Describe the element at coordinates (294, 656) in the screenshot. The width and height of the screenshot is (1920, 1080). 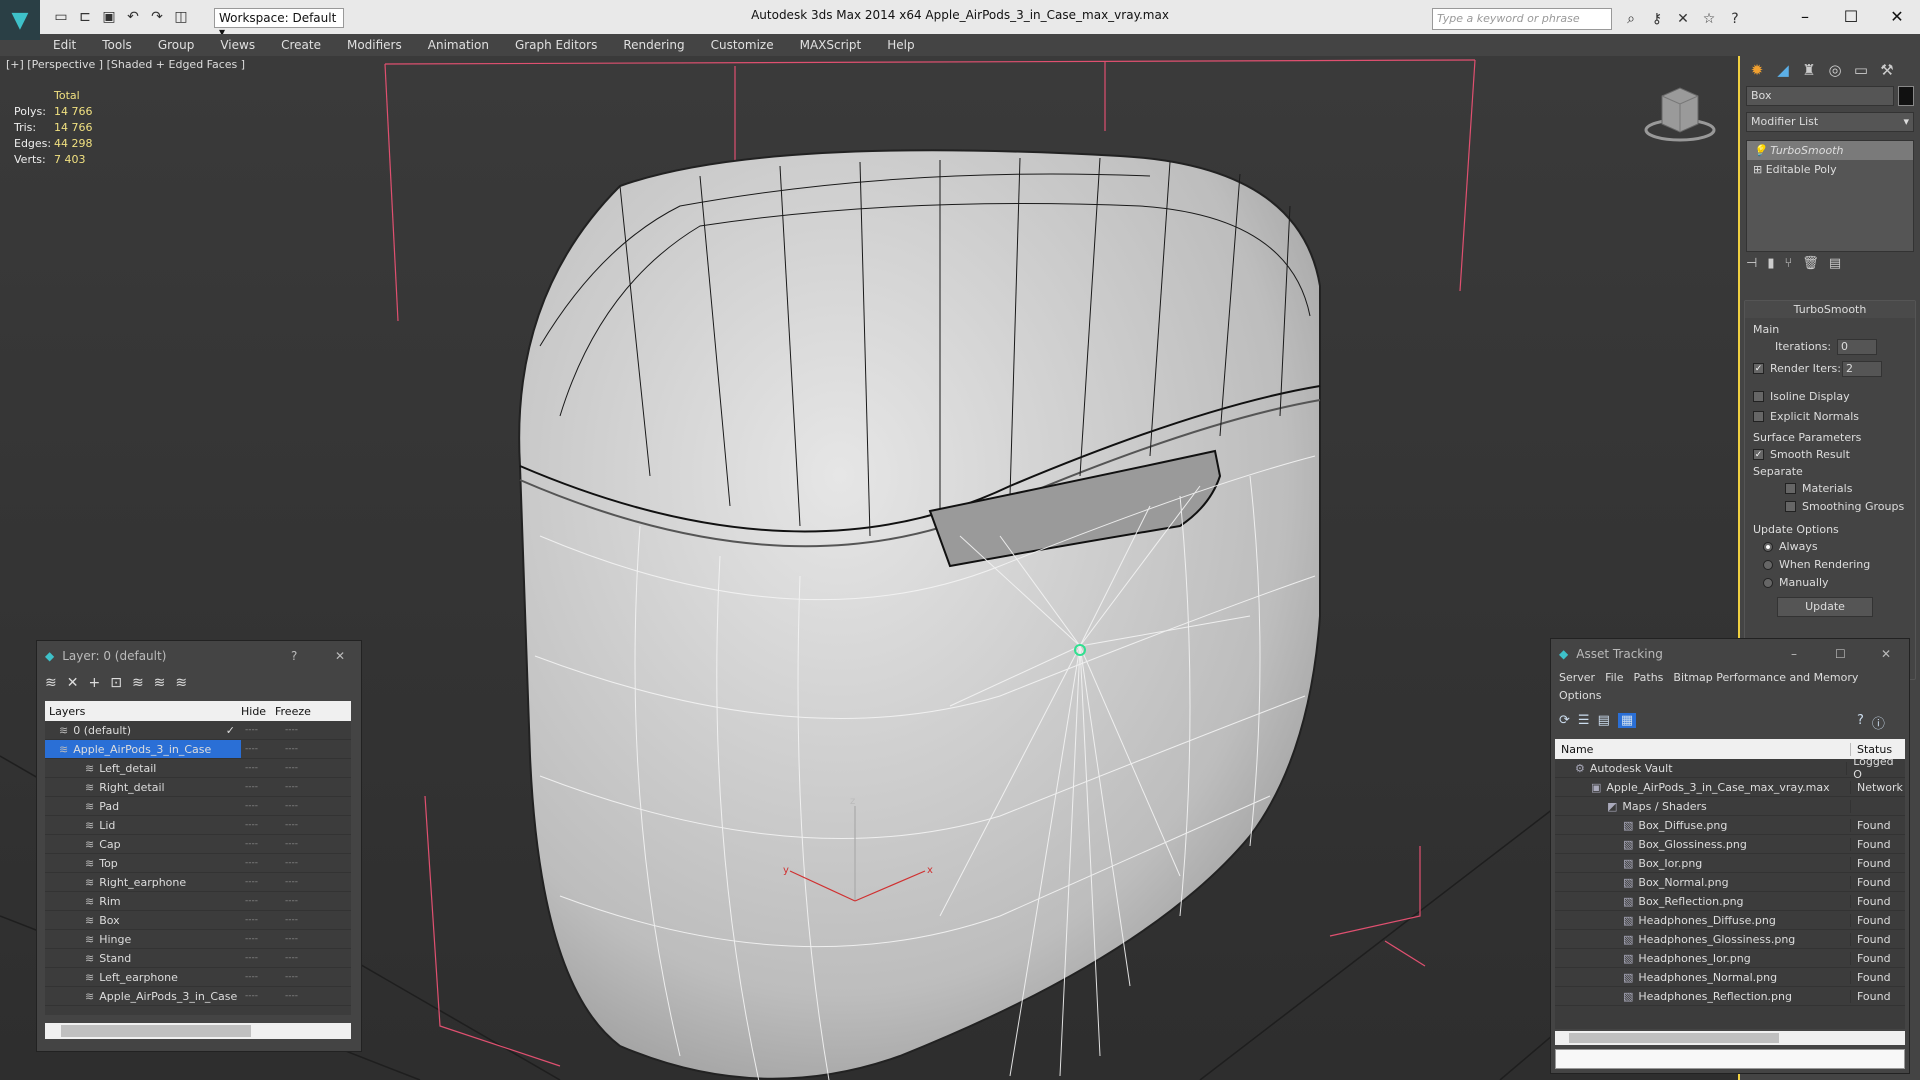
I see `layer-panel-help-button: ?` at that location.